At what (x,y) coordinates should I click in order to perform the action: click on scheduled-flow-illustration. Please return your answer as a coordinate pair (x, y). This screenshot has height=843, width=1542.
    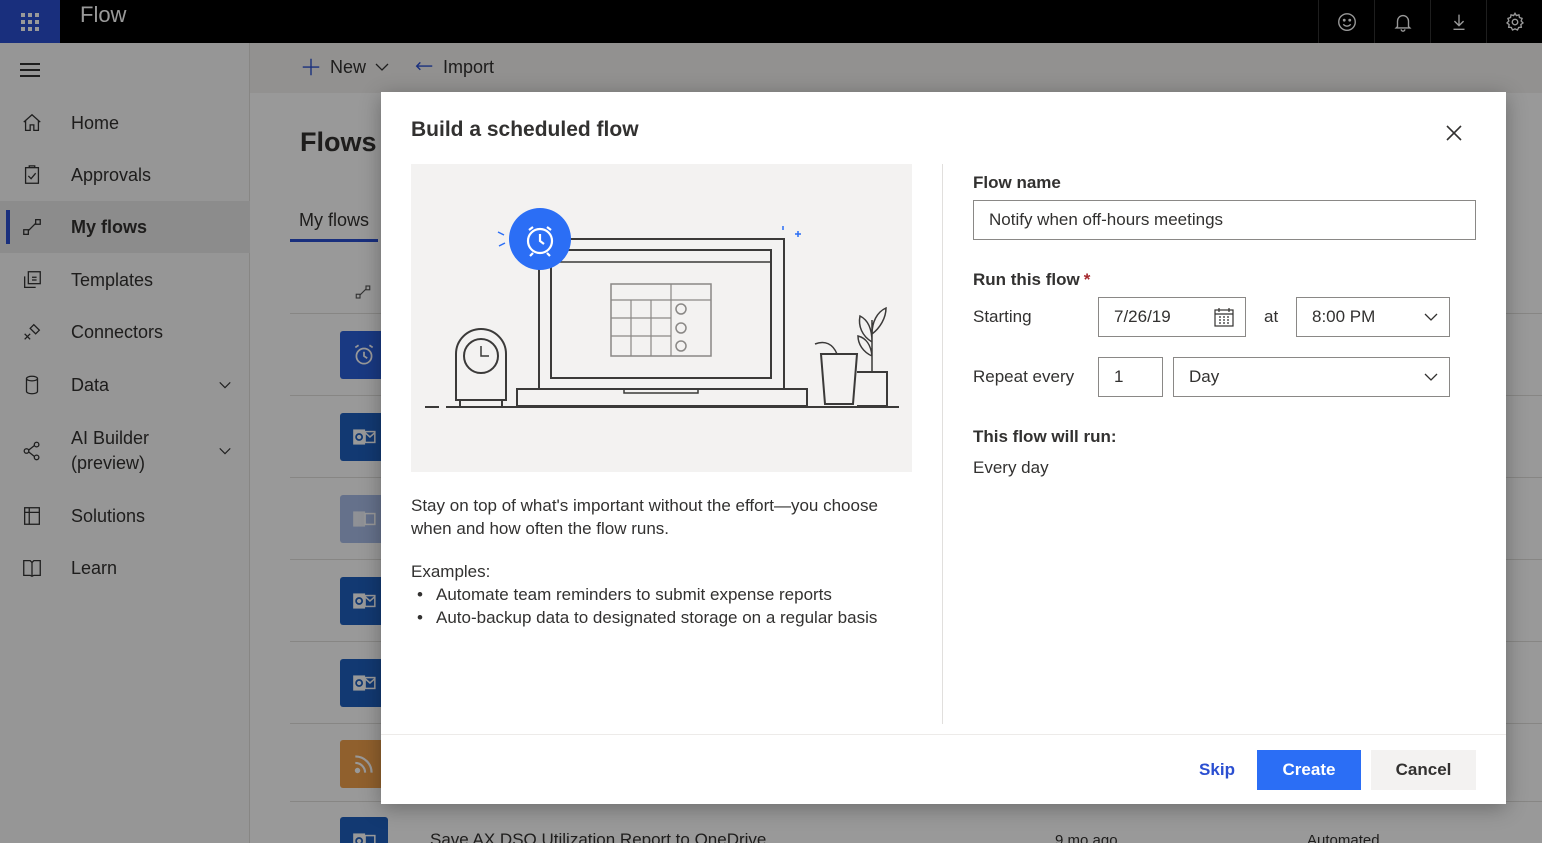
    Looking at the image, I should click on (661, 318).